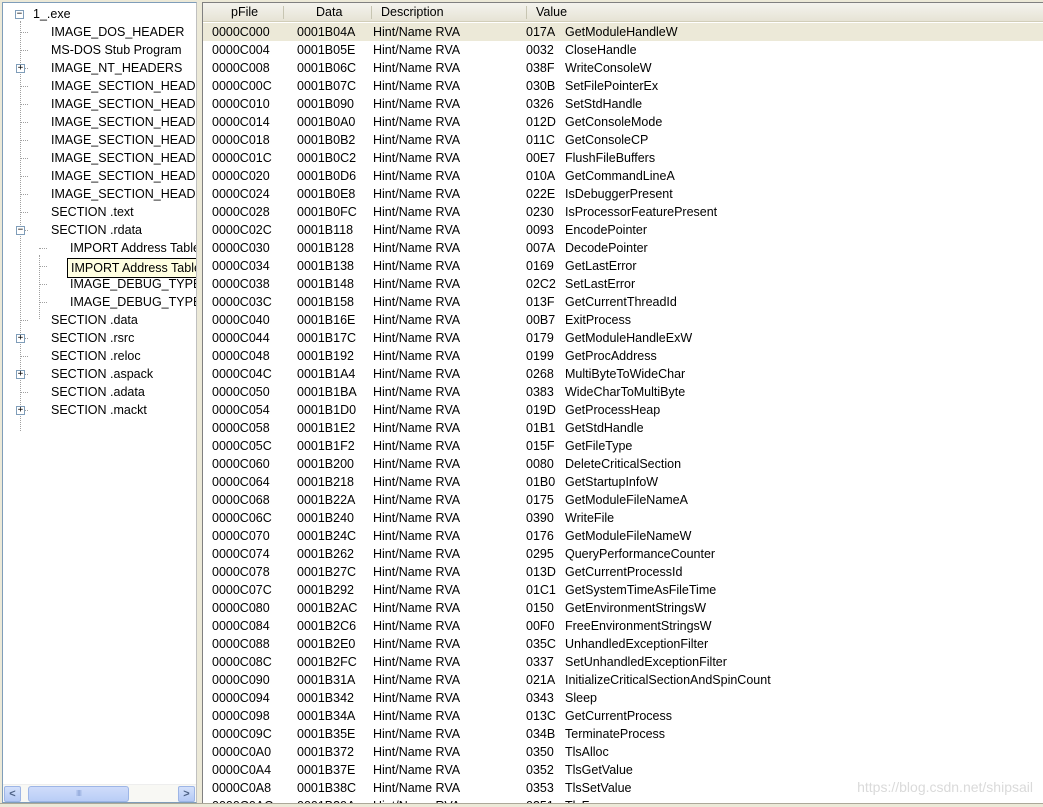  What do you see at coordinates (540, 212) in the screenshot?
I see `cell-hint: 0230` at bounding box center [540, 212].